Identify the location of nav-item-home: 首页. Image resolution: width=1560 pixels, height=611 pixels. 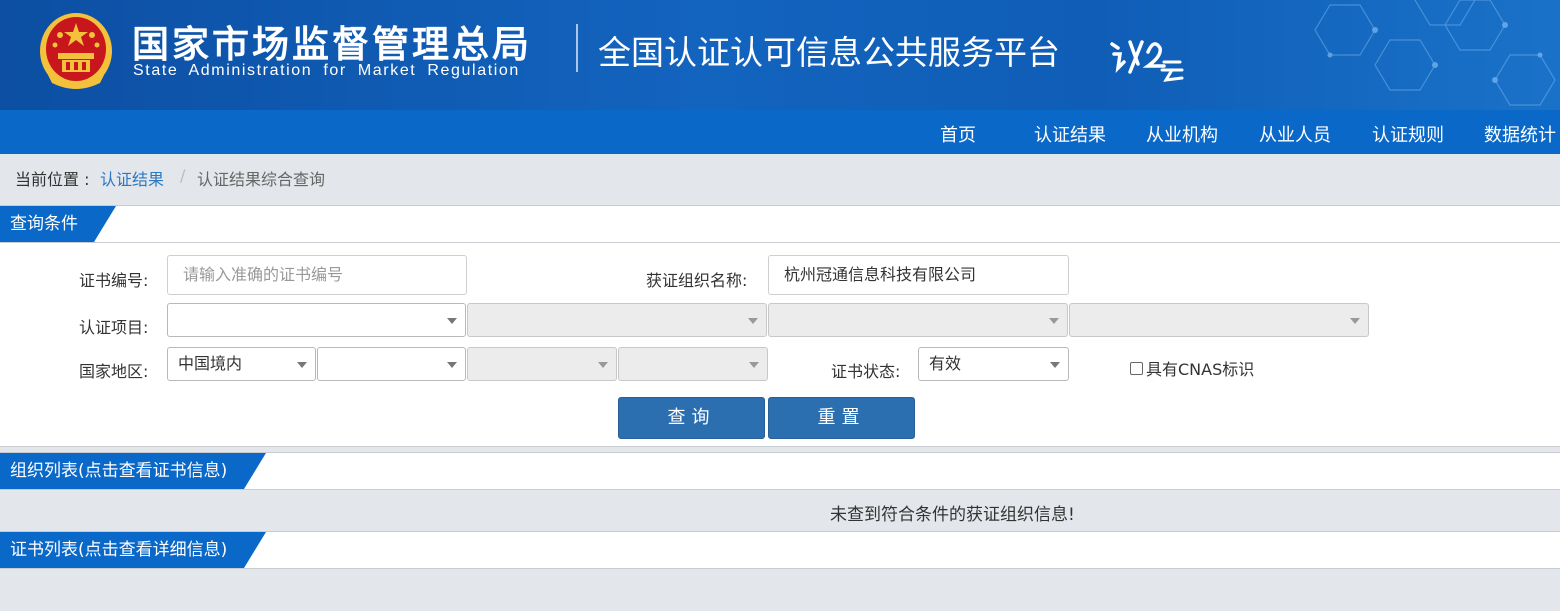
(958, 134).